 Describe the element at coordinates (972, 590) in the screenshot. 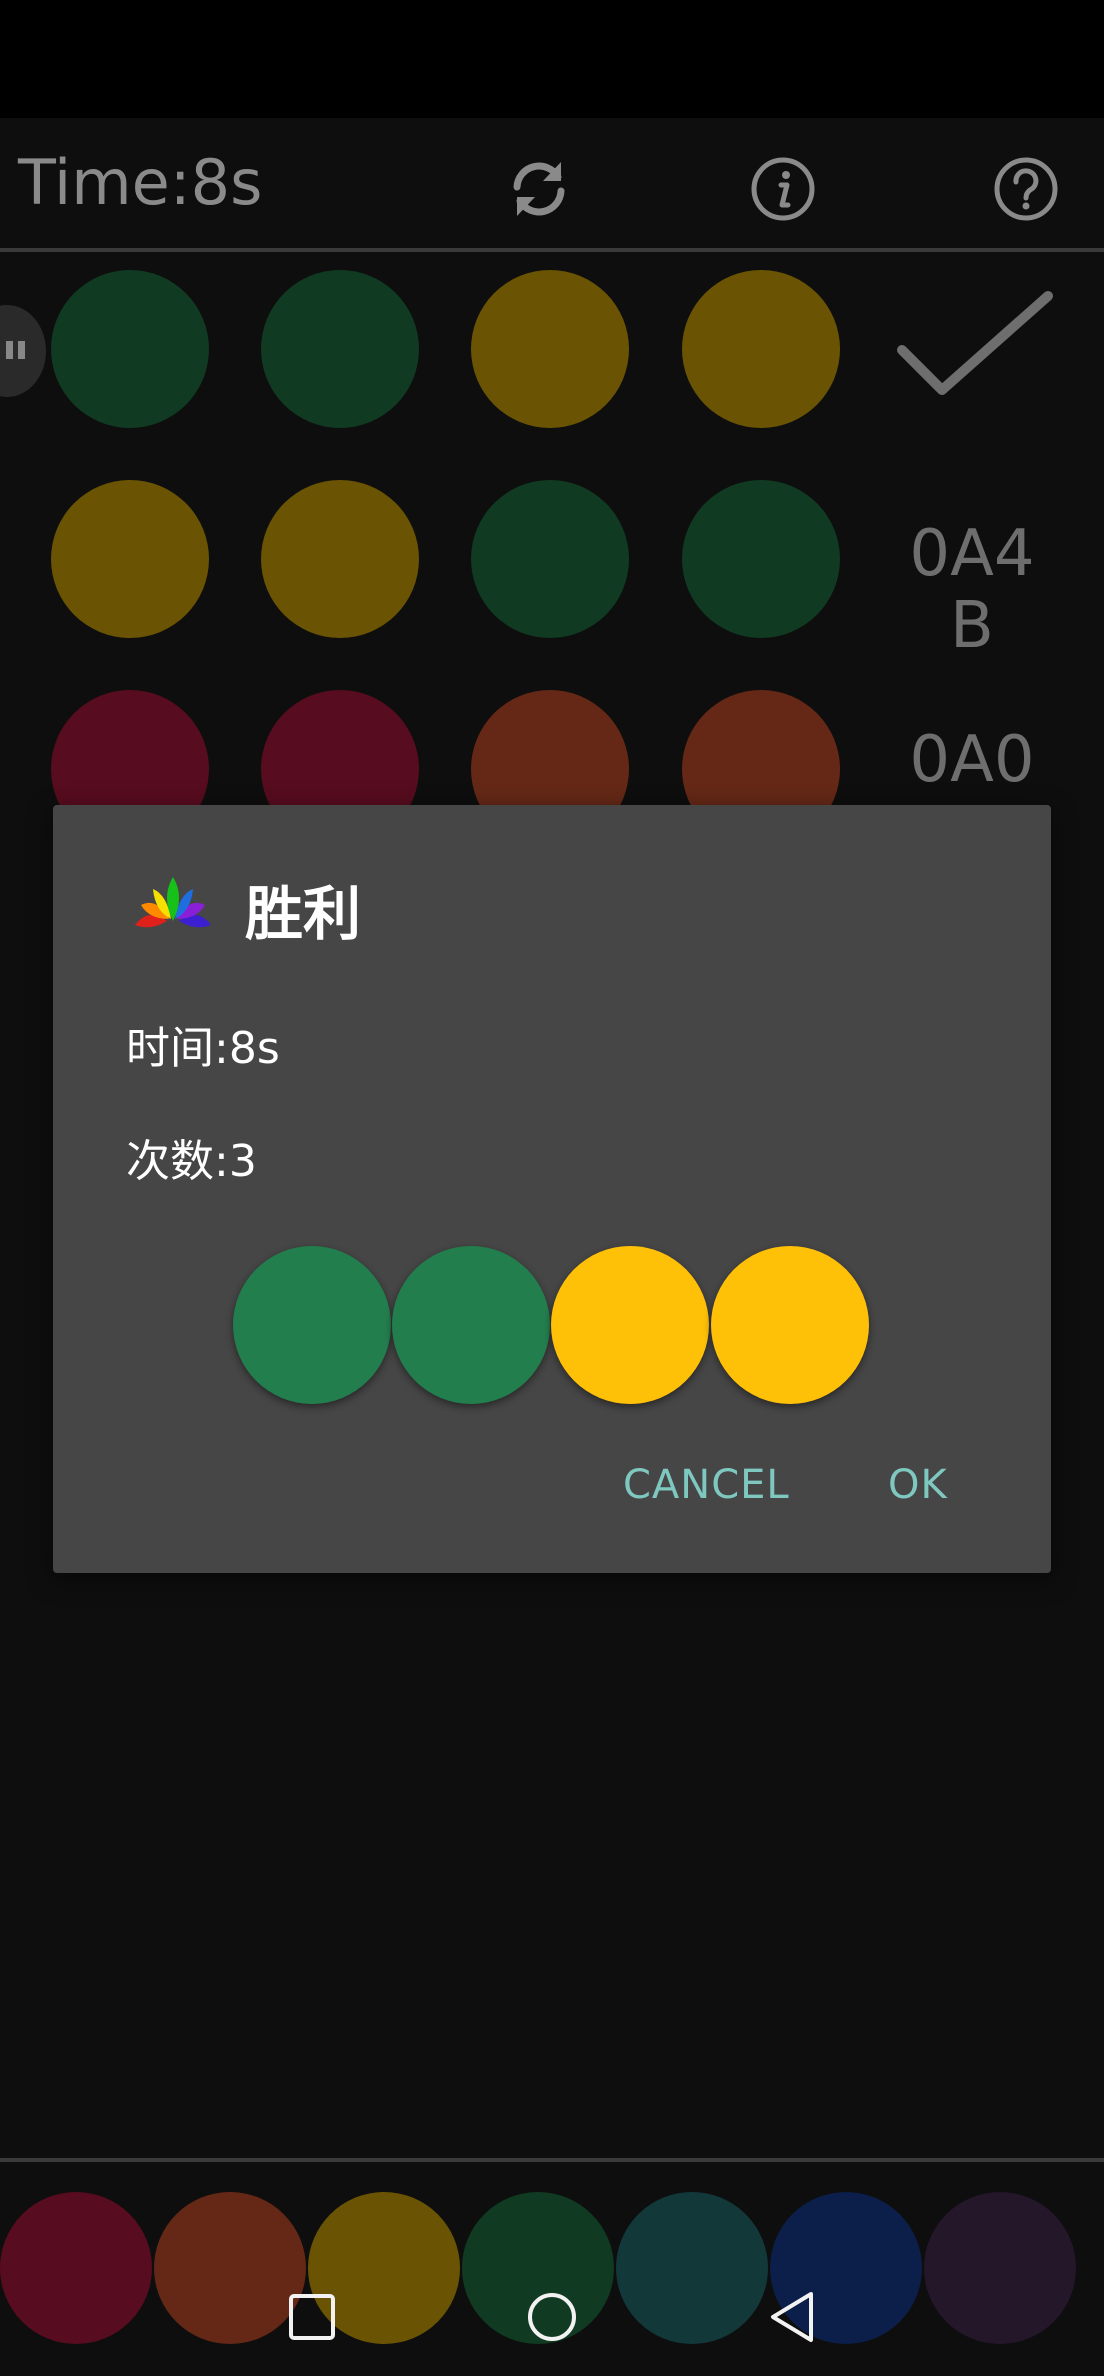

I see `feedback-text: 0A4B` at that location.